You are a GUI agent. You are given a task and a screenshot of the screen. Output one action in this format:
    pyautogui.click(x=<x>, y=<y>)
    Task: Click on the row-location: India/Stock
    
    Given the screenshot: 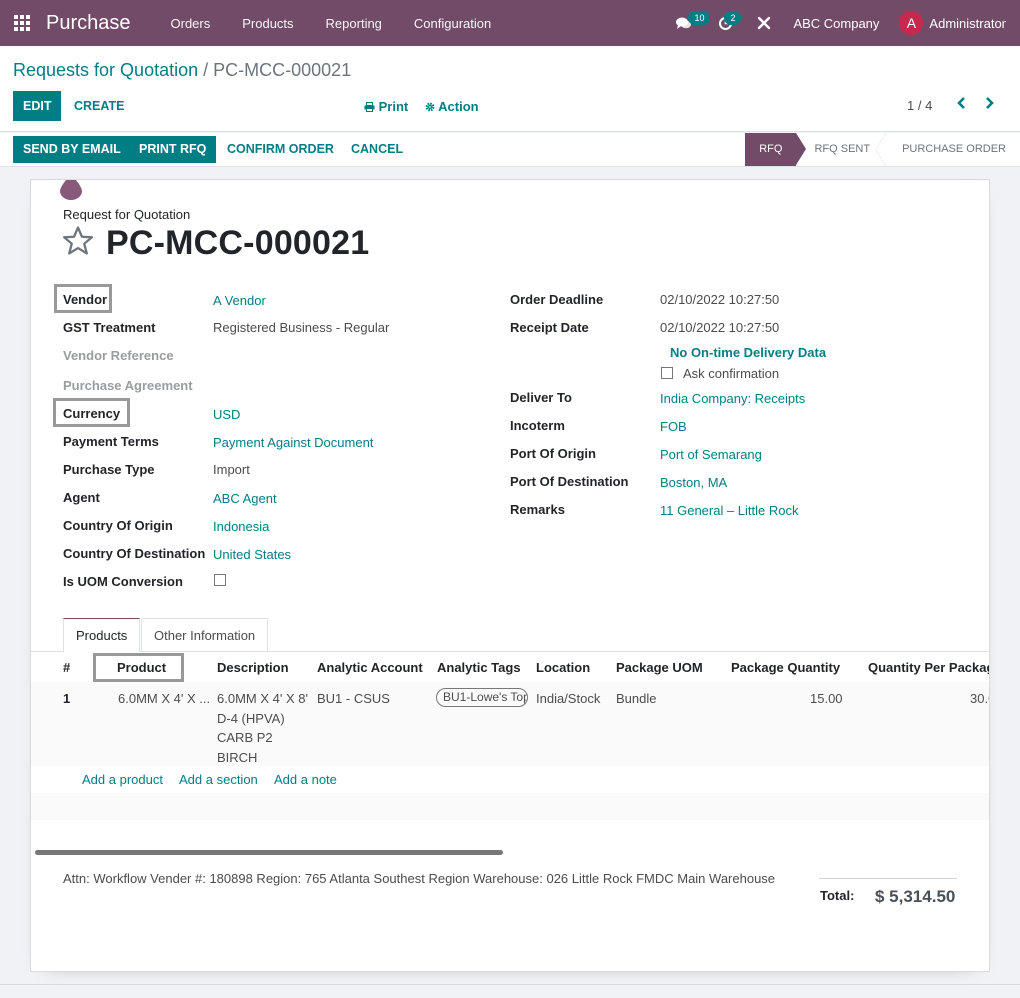 What is the action you would take?
    pyautogui.click(x=568, y=699)
    